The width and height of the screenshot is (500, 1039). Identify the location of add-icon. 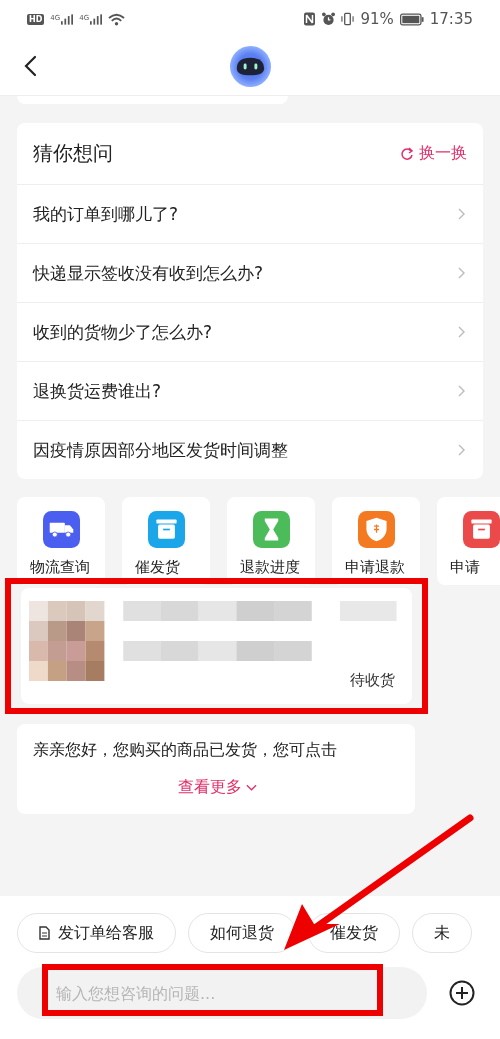
(462, 993).